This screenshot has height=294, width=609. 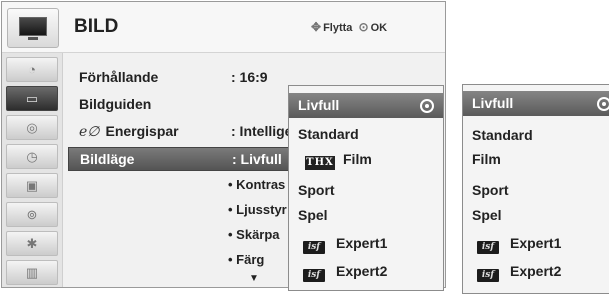 I want to click on row-value: : 16:9, so click(x=249, y=77).